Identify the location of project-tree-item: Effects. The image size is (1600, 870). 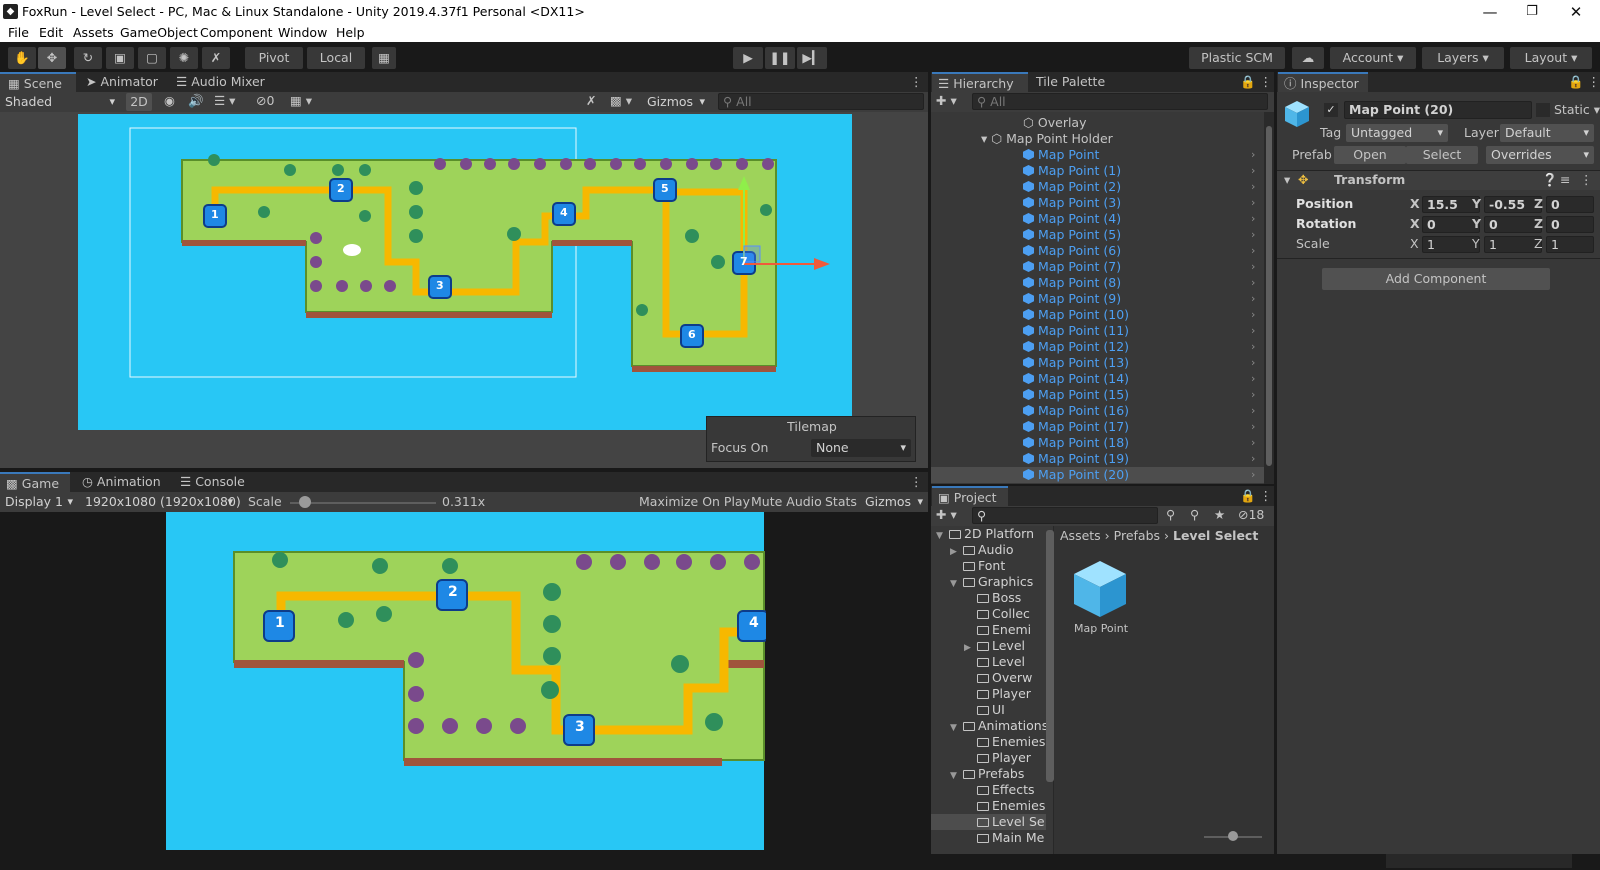
(999, 790).